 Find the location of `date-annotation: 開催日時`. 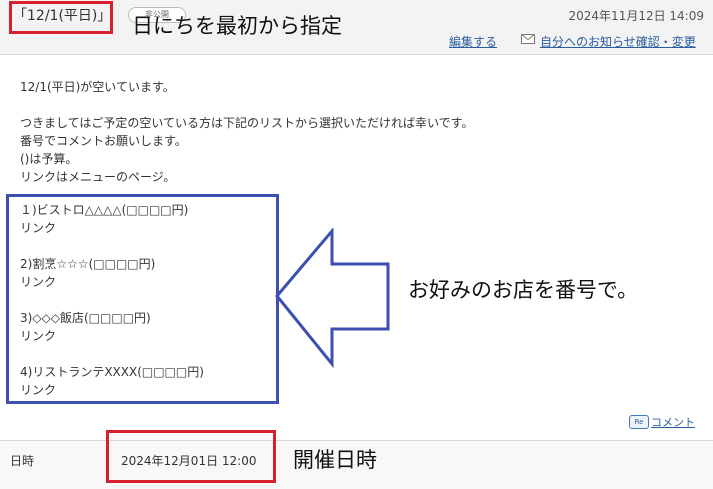

date-annotation: 開催日時 is located at coordinates (335, 460).